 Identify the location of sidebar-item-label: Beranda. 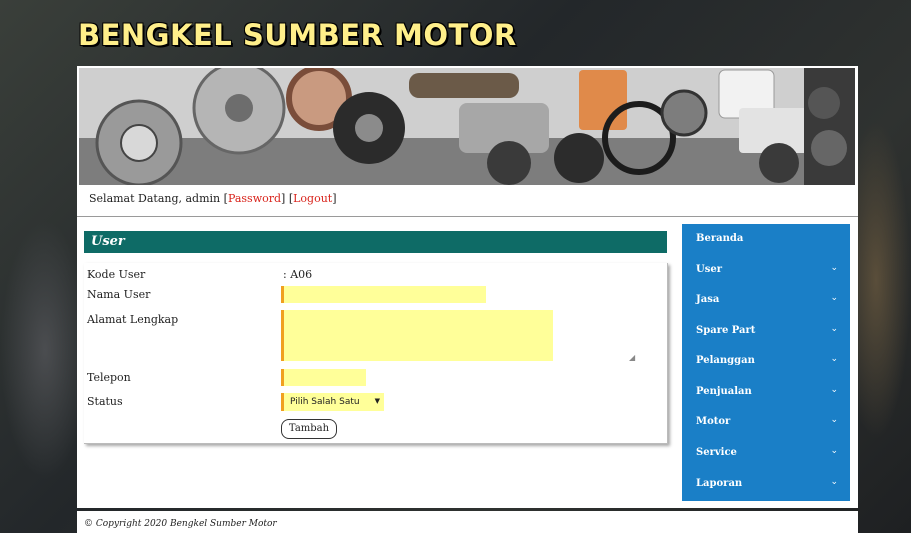
(720, 238).